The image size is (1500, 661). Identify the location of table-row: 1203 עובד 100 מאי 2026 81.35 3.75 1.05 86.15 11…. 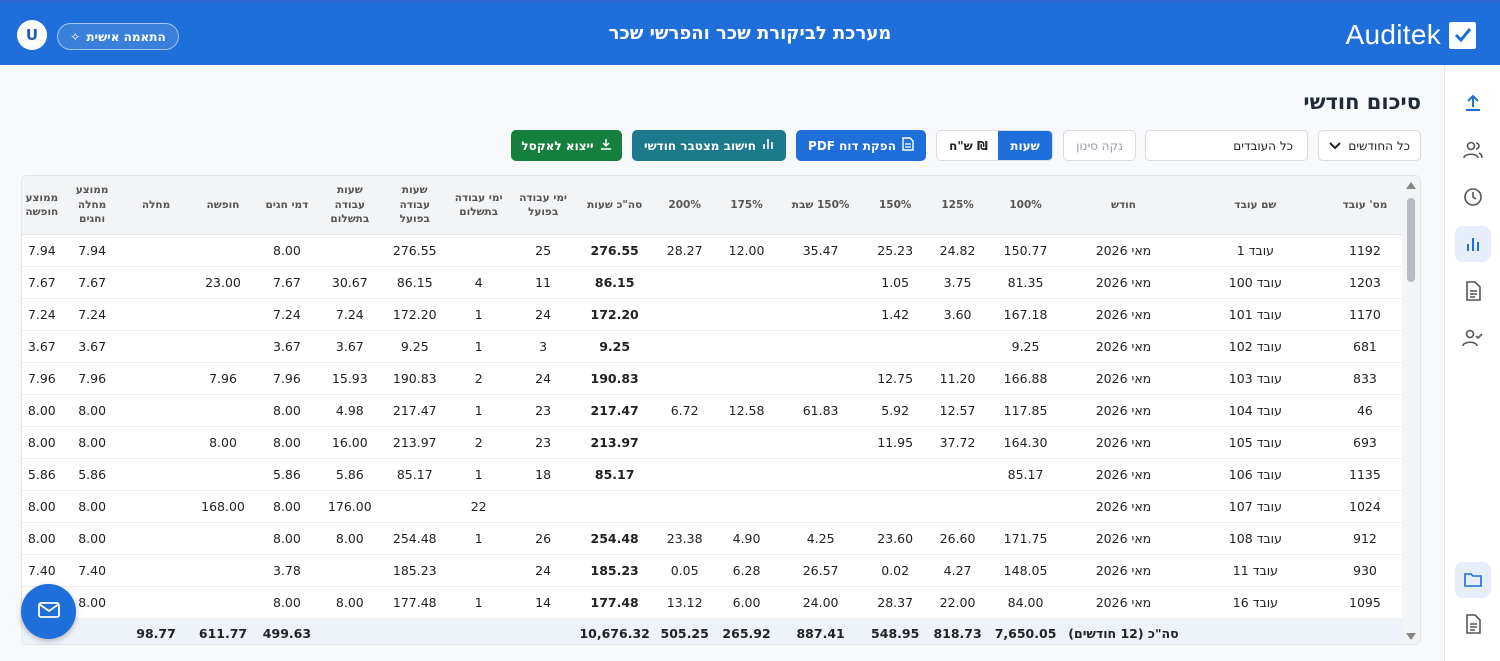
(713, 282).